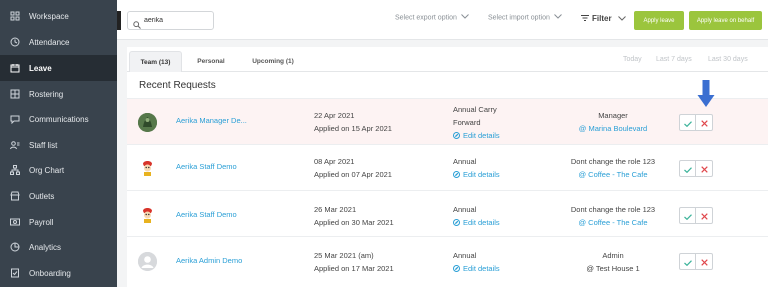 This screenshot has width=768, height=287. Describe the element at coordinates (335, 209) in the screenshot. I see `leave-date: 26 Mar 2021` at that location.